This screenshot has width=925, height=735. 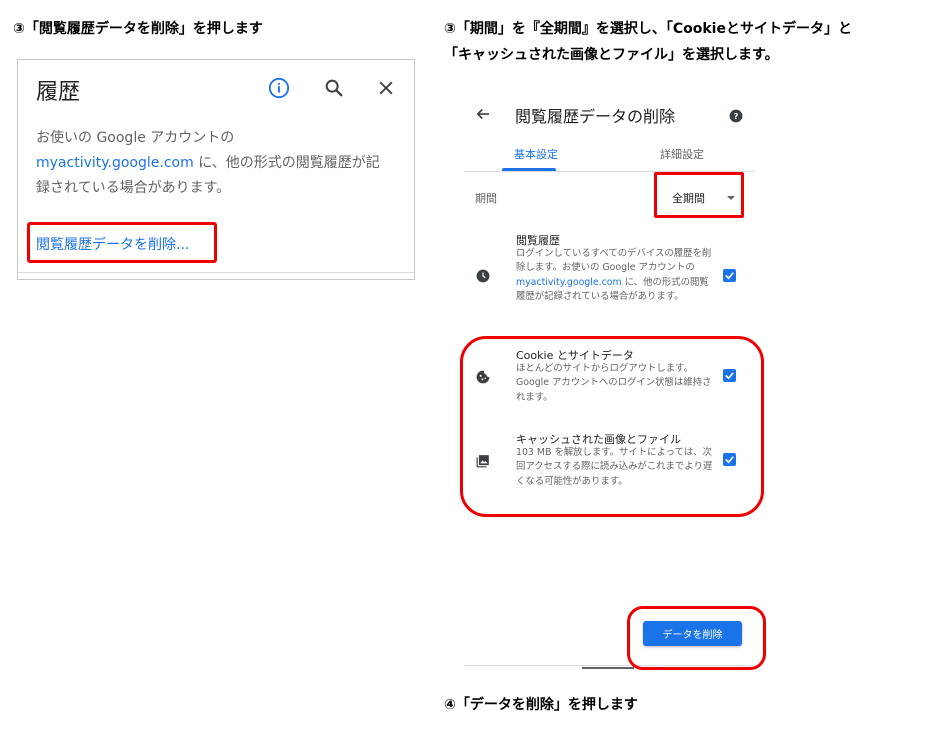 I want to click on checkbox-history, so click(x=729, y=275).